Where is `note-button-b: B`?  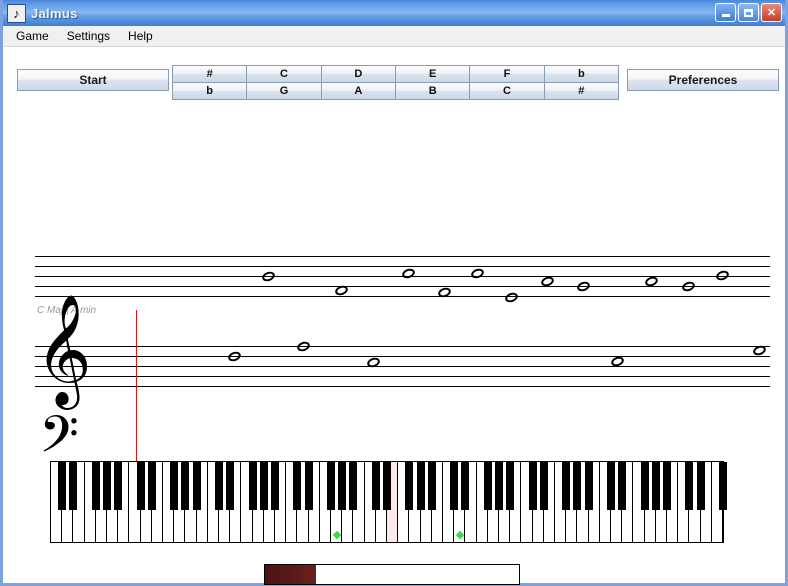 note-button-b: B is located at coordinates (433, 91).